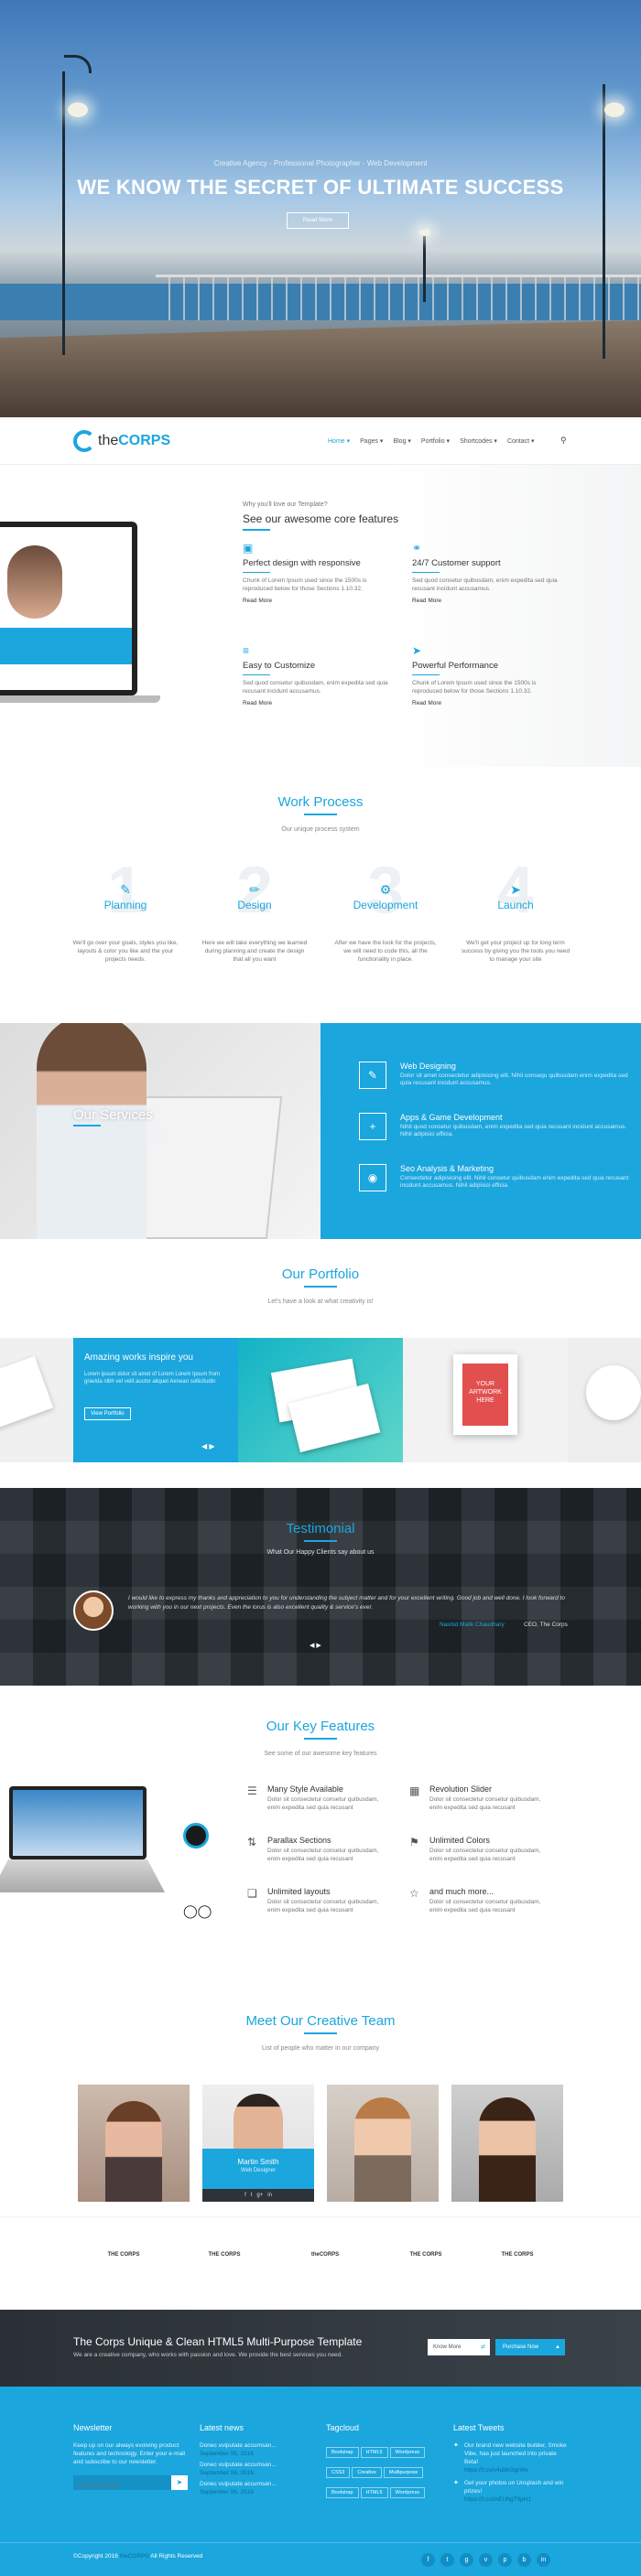 The width and height of the screenshot is (641, 2576). What do you see at coordinates (455, 666) in the screenshot?
I see `feature-title: Powerful Performance` at bounding box center [455, 666].